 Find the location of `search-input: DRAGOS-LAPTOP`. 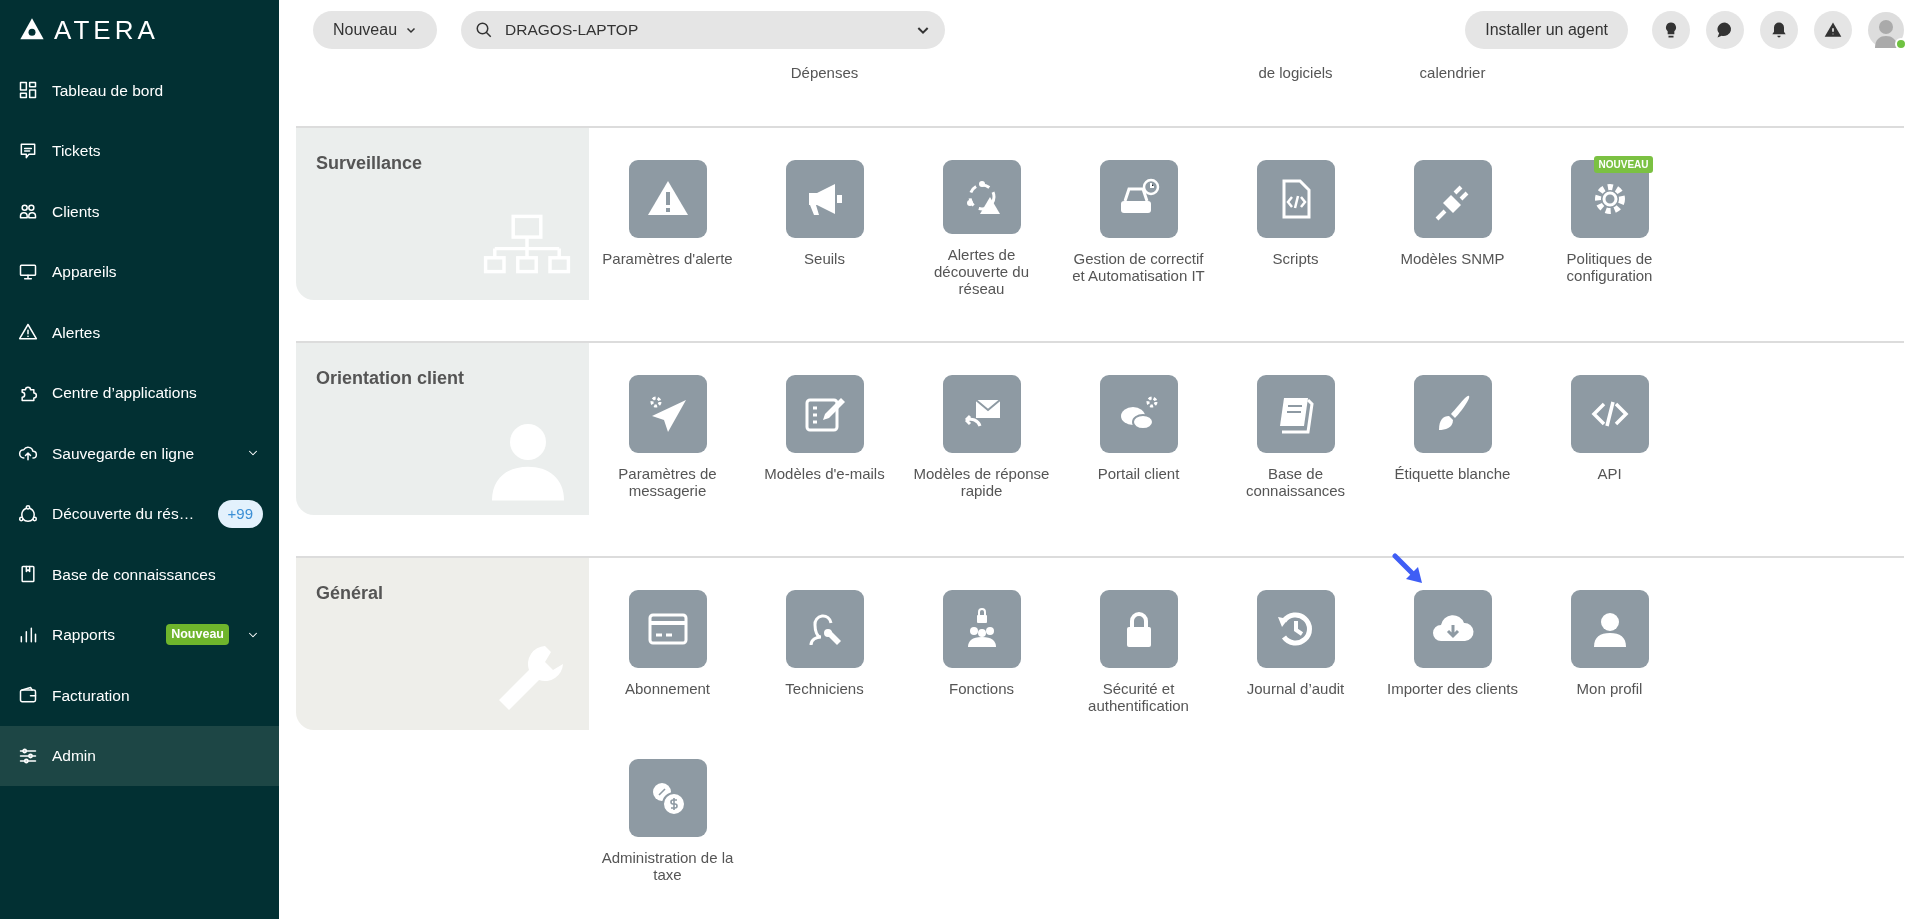

search-input: DRAGOS-LAPTOP is located at coordinates (704, 30).